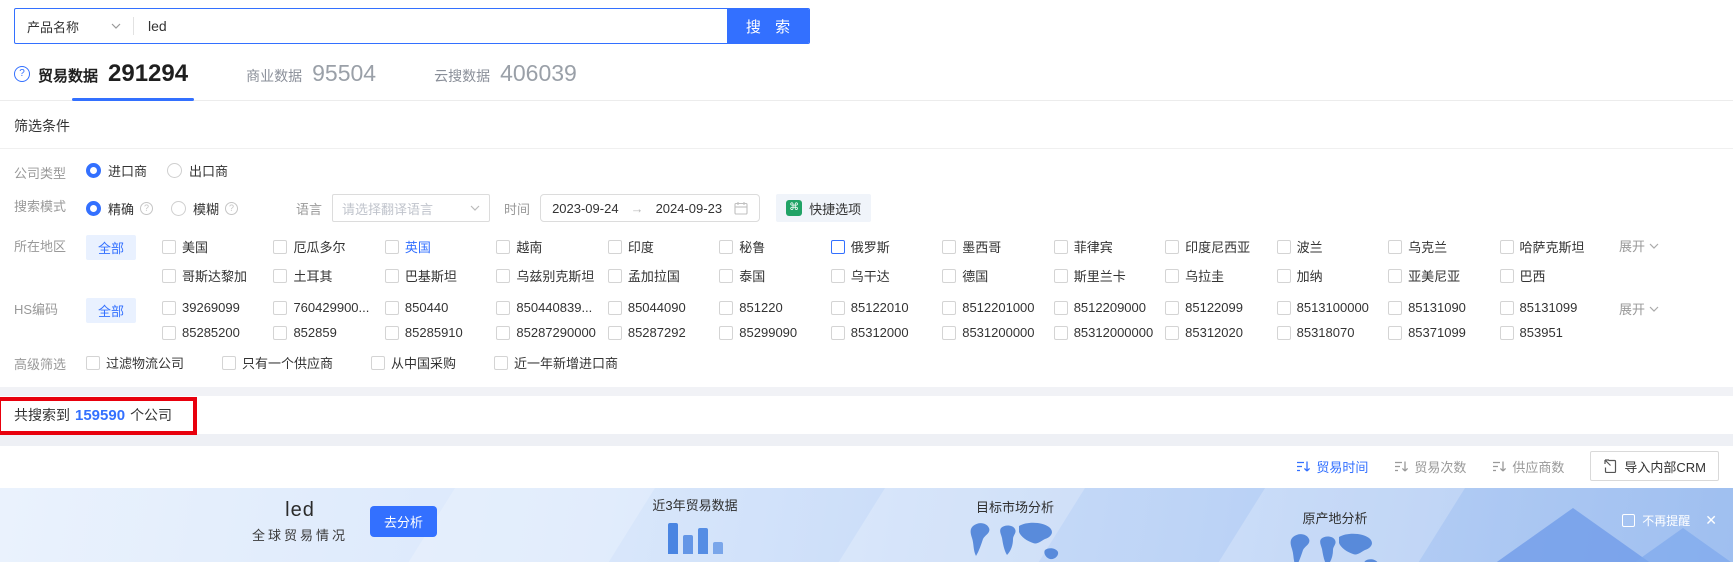  I want to click on radio-fuzzy-mode: 模糊, so click(195, 208).